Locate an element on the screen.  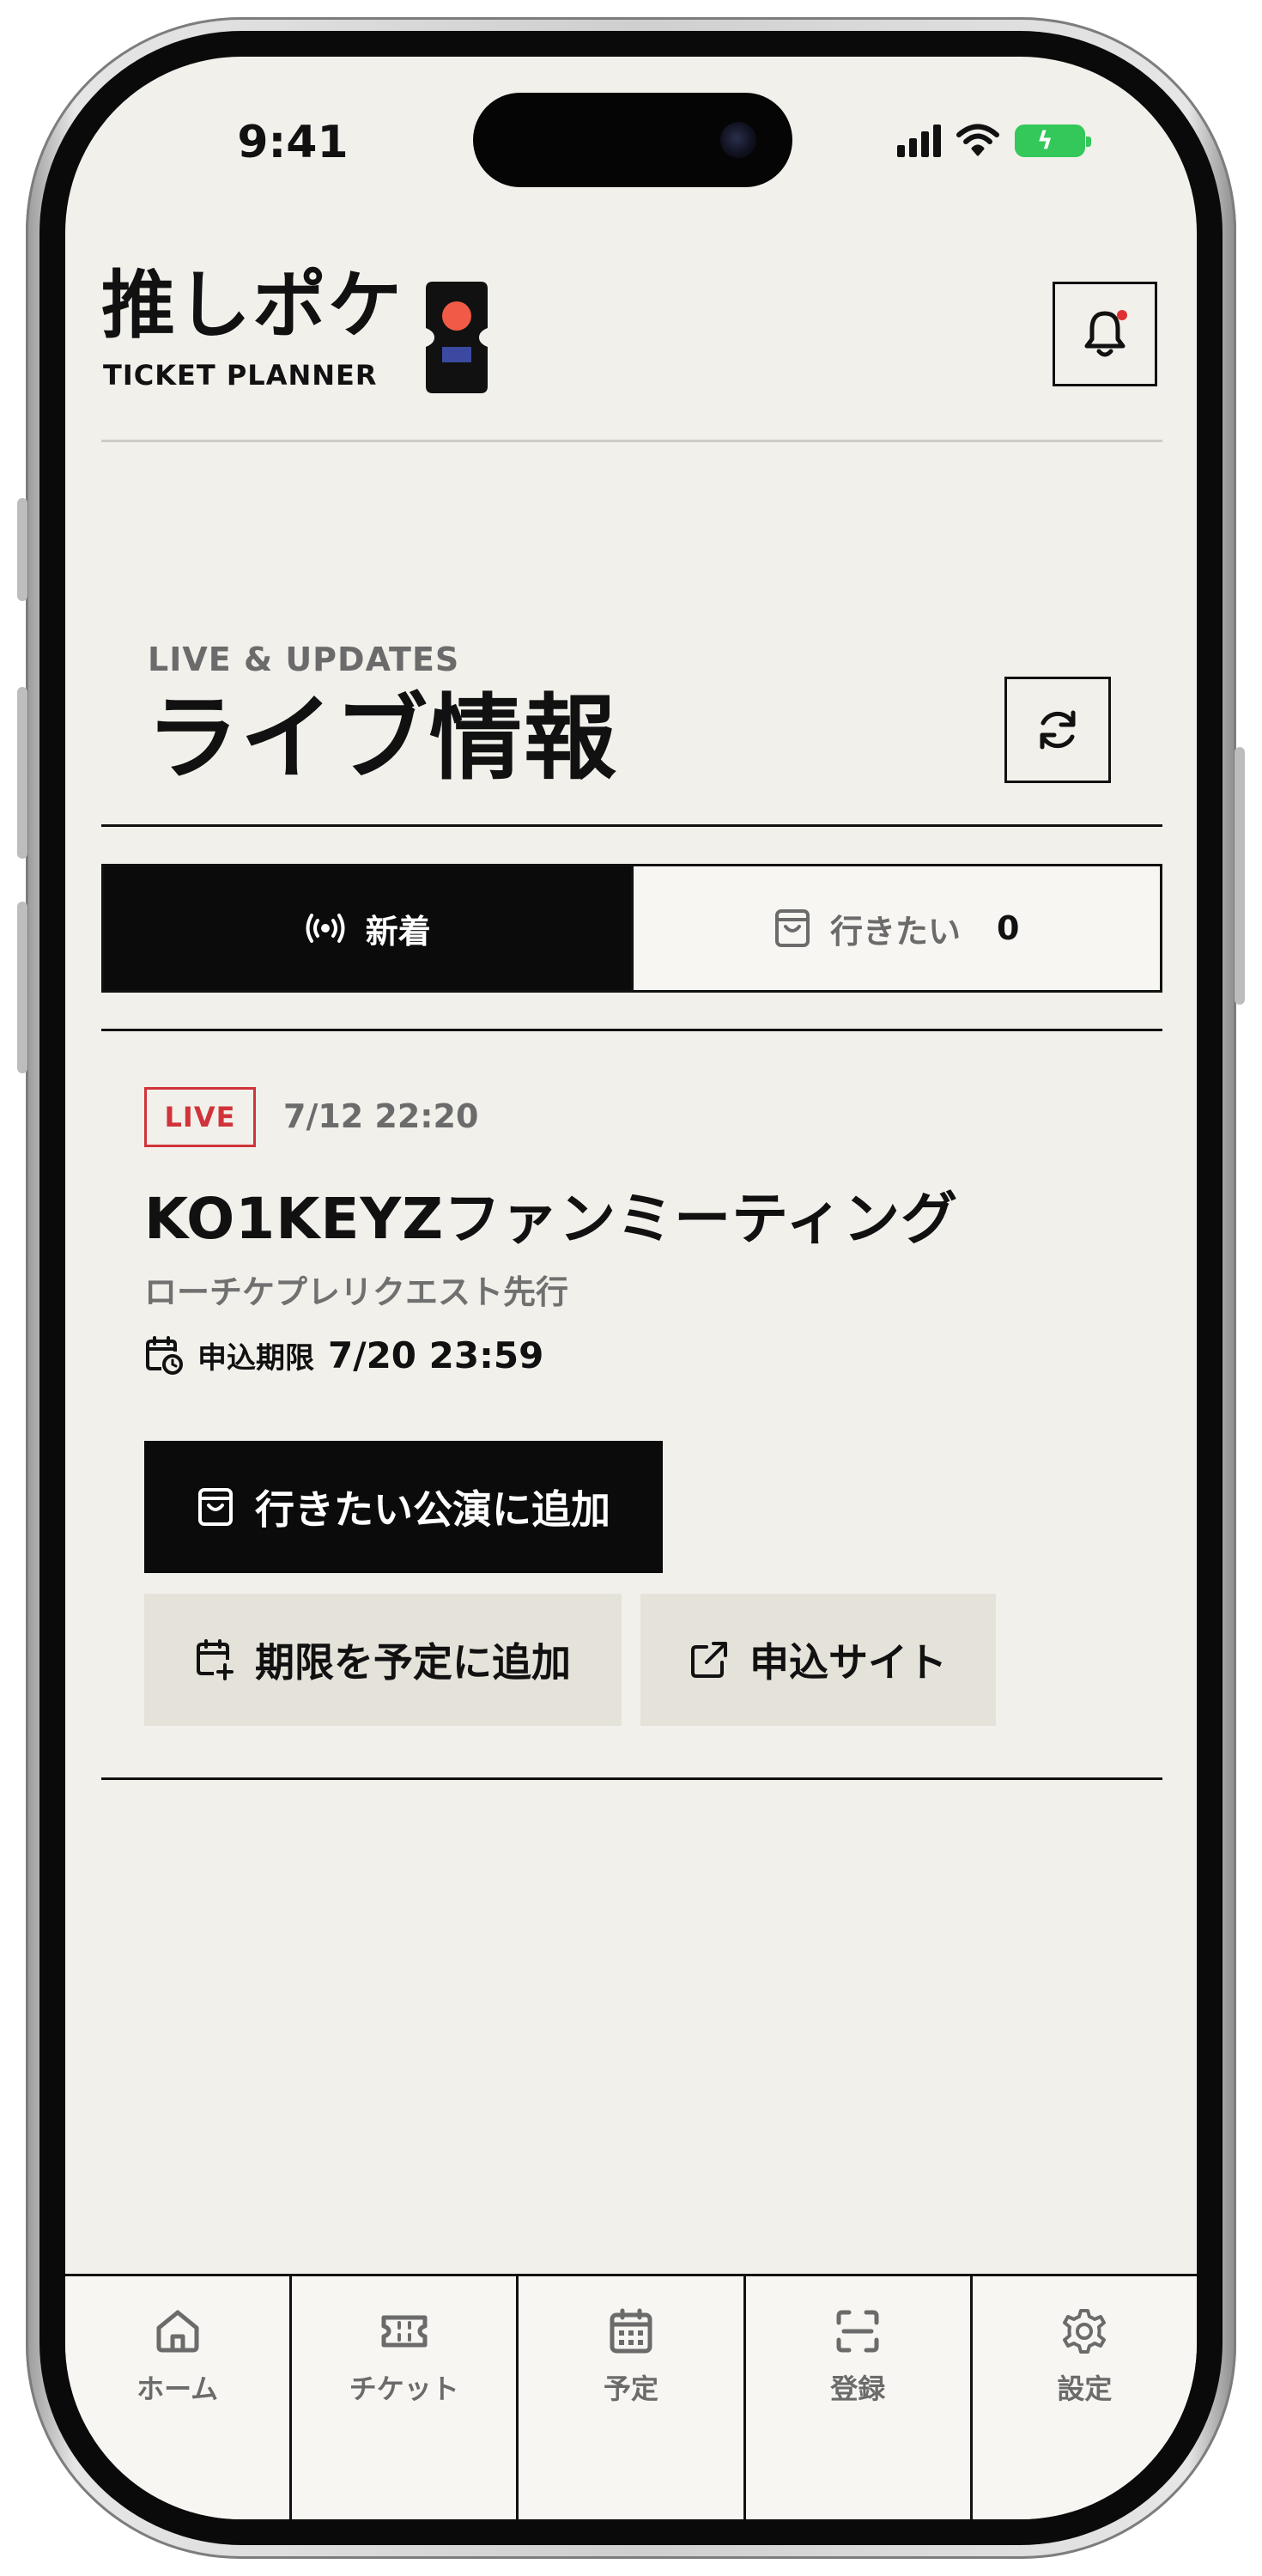
event-title: KO1KEYZファンミーティング is located at coordinates (551, 1219).